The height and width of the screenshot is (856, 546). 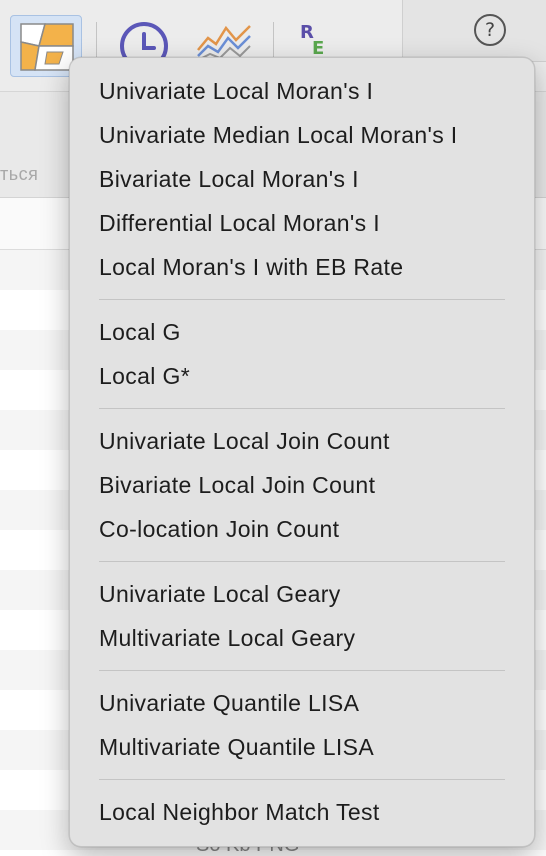 I want to click on regression-icon: R E, so click(x=316, y=40).